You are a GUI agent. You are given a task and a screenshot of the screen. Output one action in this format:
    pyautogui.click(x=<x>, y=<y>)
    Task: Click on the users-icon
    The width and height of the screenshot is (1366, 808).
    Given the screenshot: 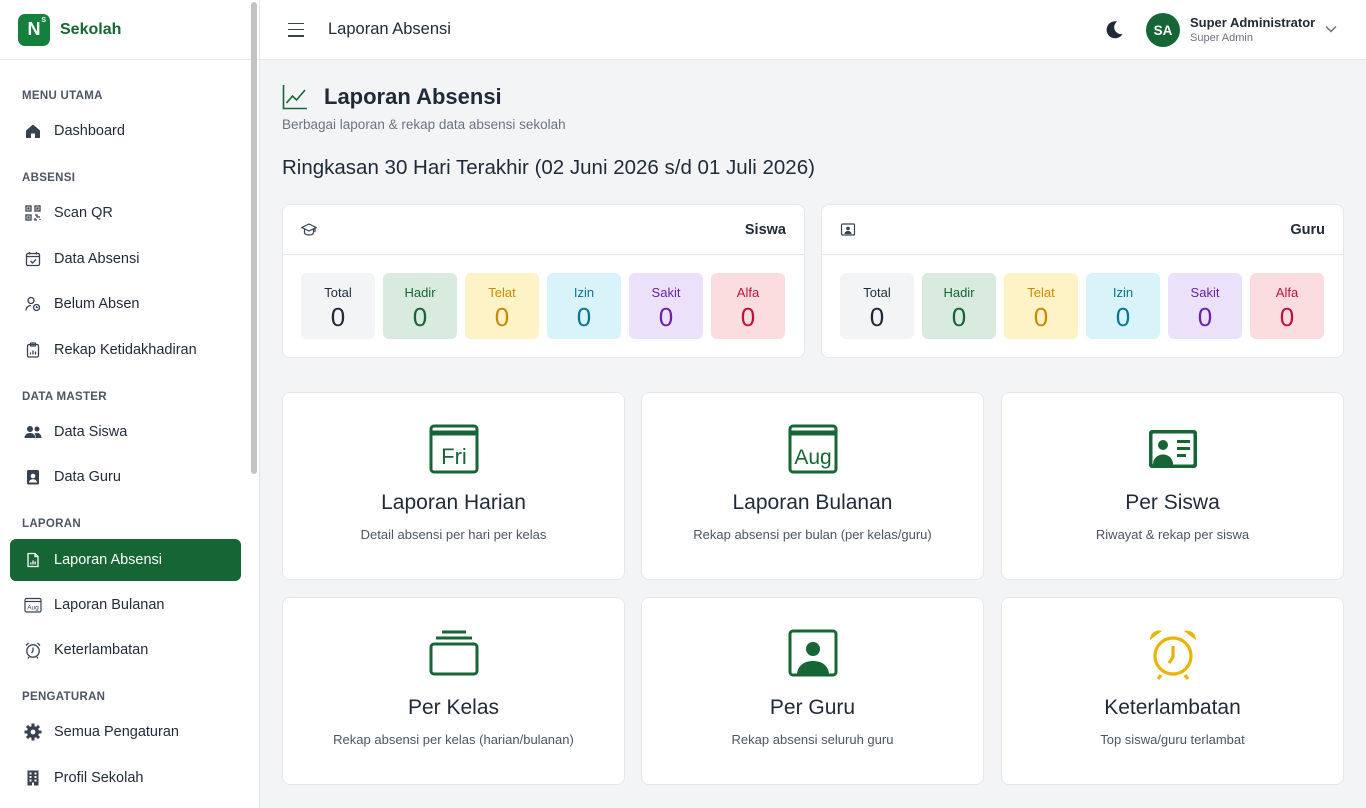 What is the action you would take?
    pyautogui.click(x=33, y=432)
    